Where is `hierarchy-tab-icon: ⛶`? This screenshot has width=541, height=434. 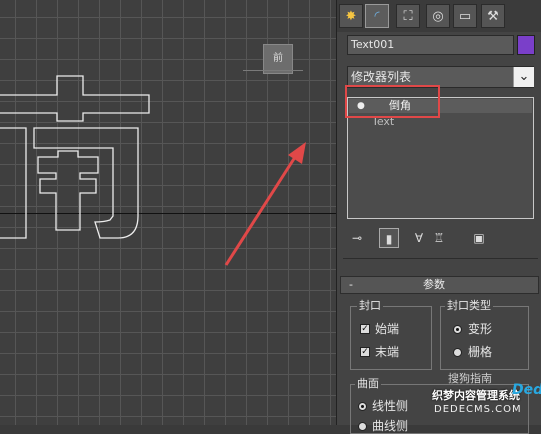
hierarchy-tab-icon: ⛶ is located at coordinates (408, 16).